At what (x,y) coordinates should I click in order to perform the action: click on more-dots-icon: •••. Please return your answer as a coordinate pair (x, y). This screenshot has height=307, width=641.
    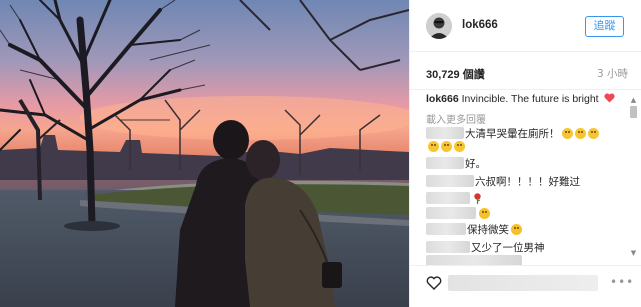
    Looking at the image, I should click on (621, 283).